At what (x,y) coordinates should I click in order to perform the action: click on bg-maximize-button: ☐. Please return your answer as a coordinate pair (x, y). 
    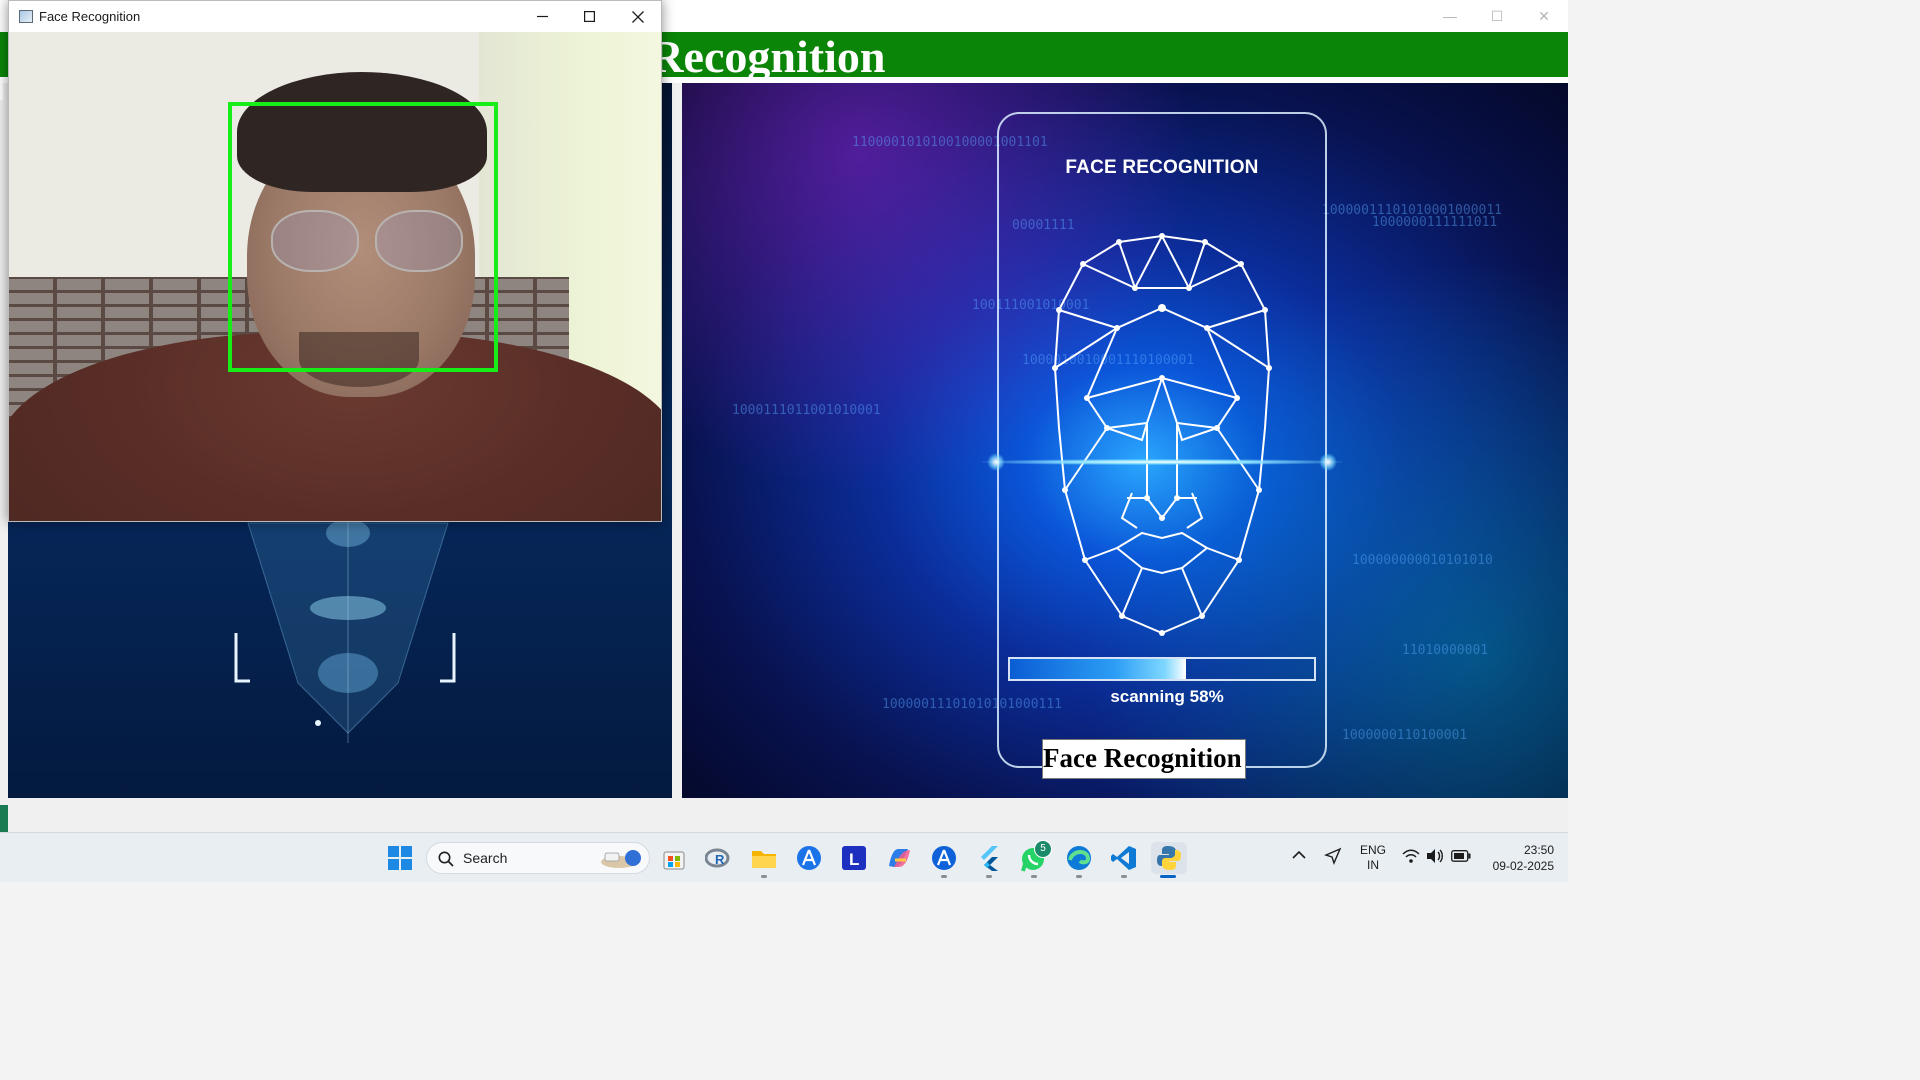
    Looking at the image, I should click on (1497, 16).